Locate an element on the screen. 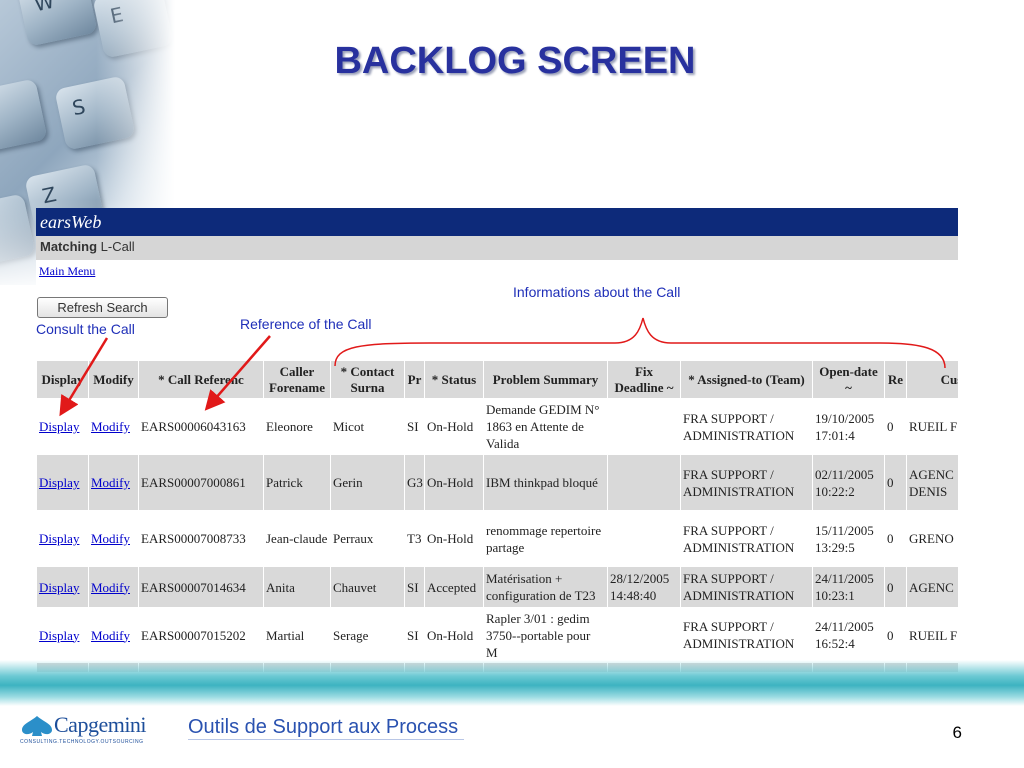 This screenshot has width=1024, height=768. caller-forename: Jean-claude is located at coordinates (297, 538).